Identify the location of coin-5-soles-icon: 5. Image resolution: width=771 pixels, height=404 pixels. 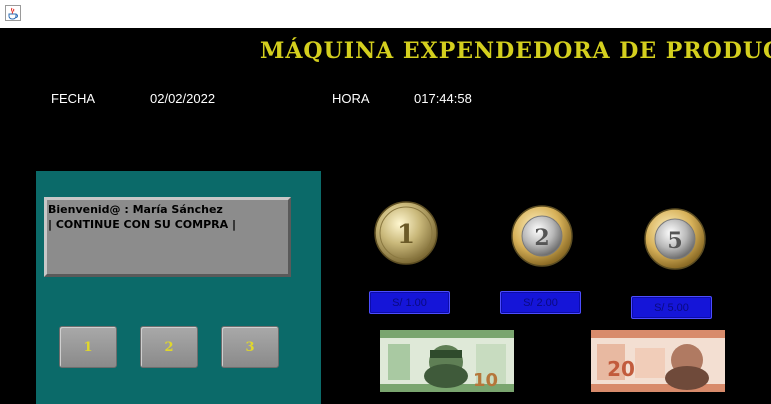
(675, 239).